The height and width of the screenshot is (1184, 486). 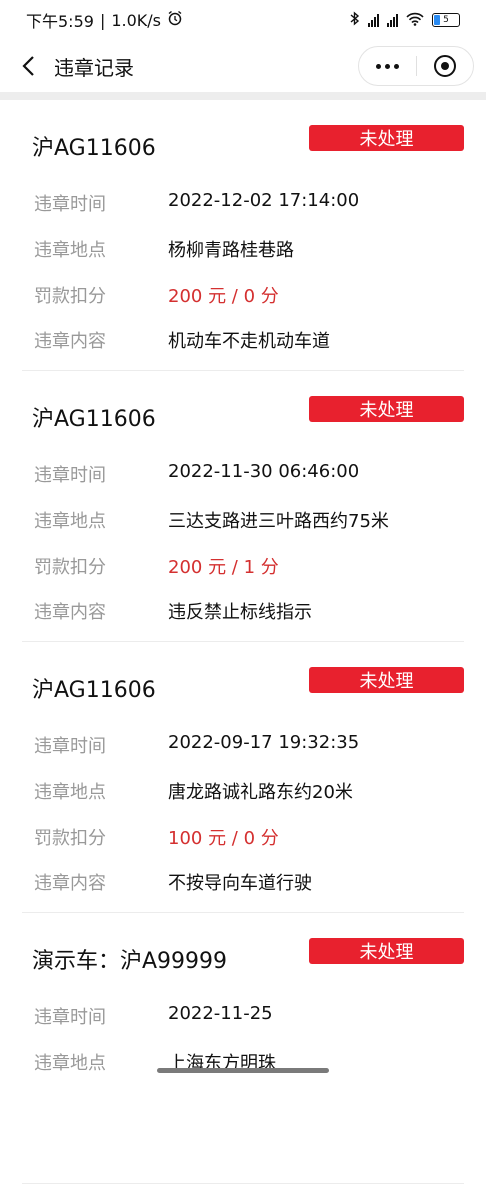 I want to click on location-row: 违章地点 唐龙路诚礼路东约20米, so click(x=193, y=791).